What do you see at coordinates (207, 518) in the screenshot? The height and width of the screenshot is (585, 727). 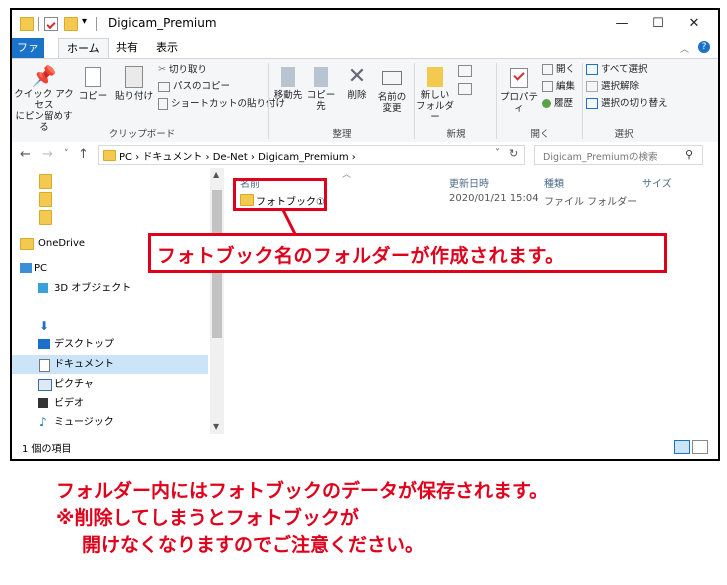 I see `note-line: ※削除してしまうとフォトブックが` at bounding box center [207, 518].